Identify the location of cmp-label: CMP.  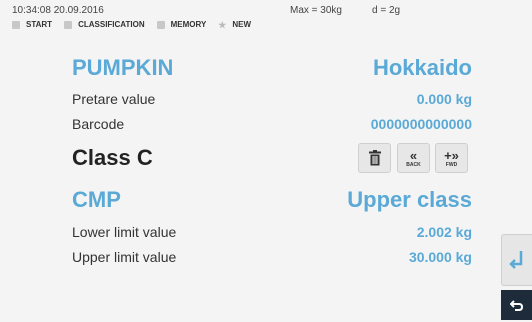
(96, 199).